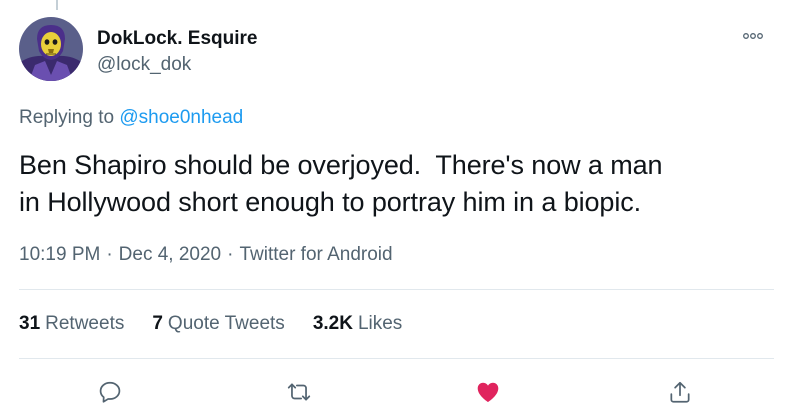 This screenshot has height=418, width=790. Describe the element at coordinates (315, 254) in the screenshot. I see `tweet-source: Twitter for Android` at that location.